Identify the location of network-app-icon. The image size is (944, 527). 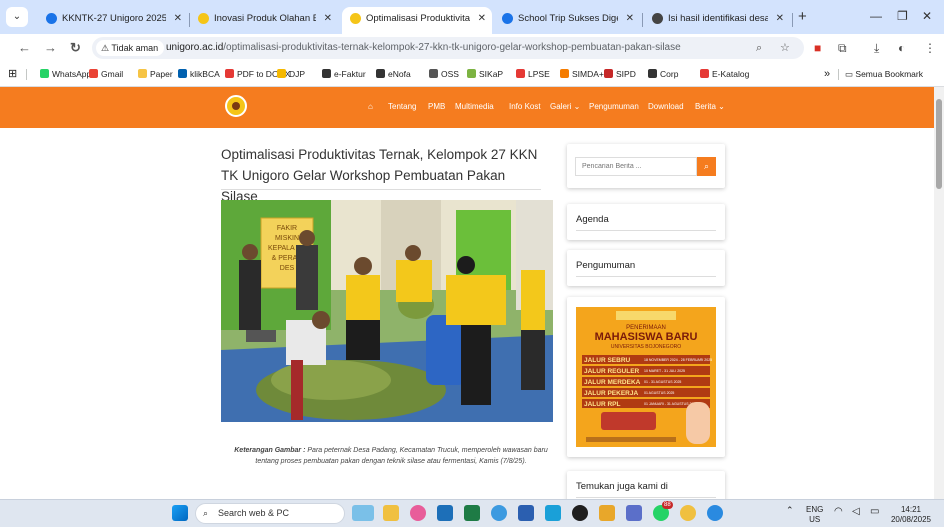
(553, 513).